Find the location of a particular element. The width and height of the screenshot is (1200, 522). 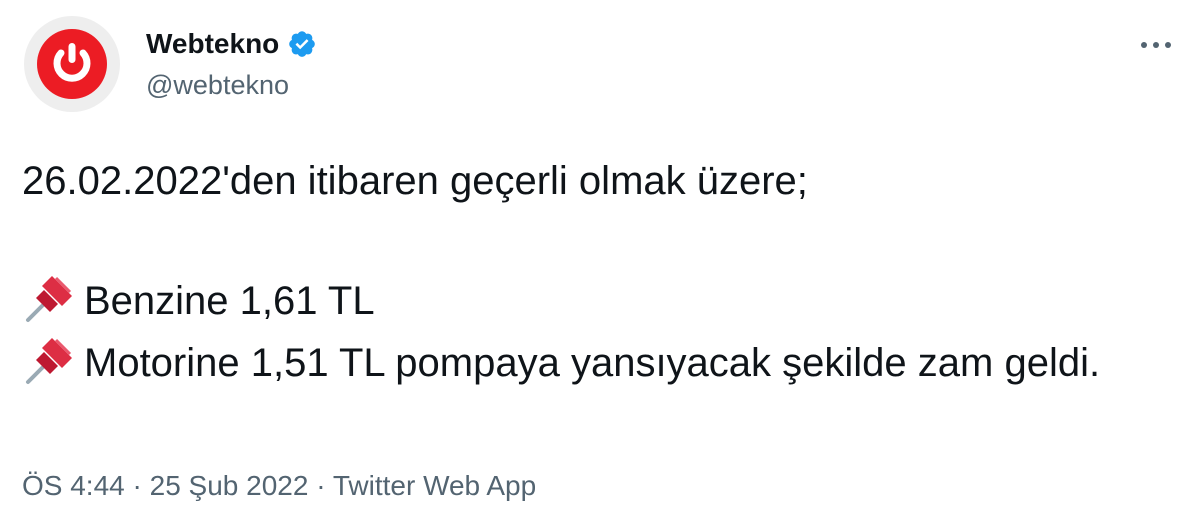

tweet-text-line-2: Benzine 1,61 TL is located at coordinates (597, 299).